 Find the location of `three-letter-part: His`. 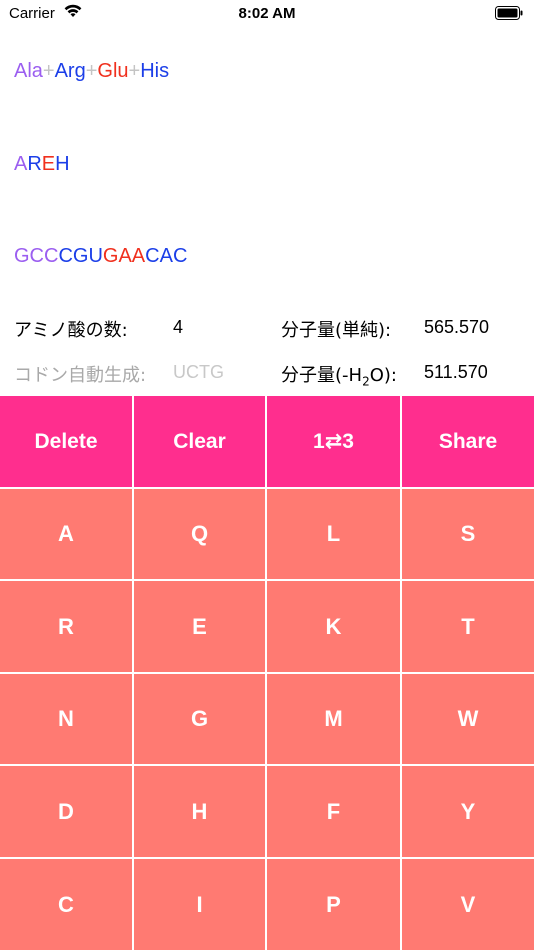

three-letter-part: His is located at coordinates (155, 71).